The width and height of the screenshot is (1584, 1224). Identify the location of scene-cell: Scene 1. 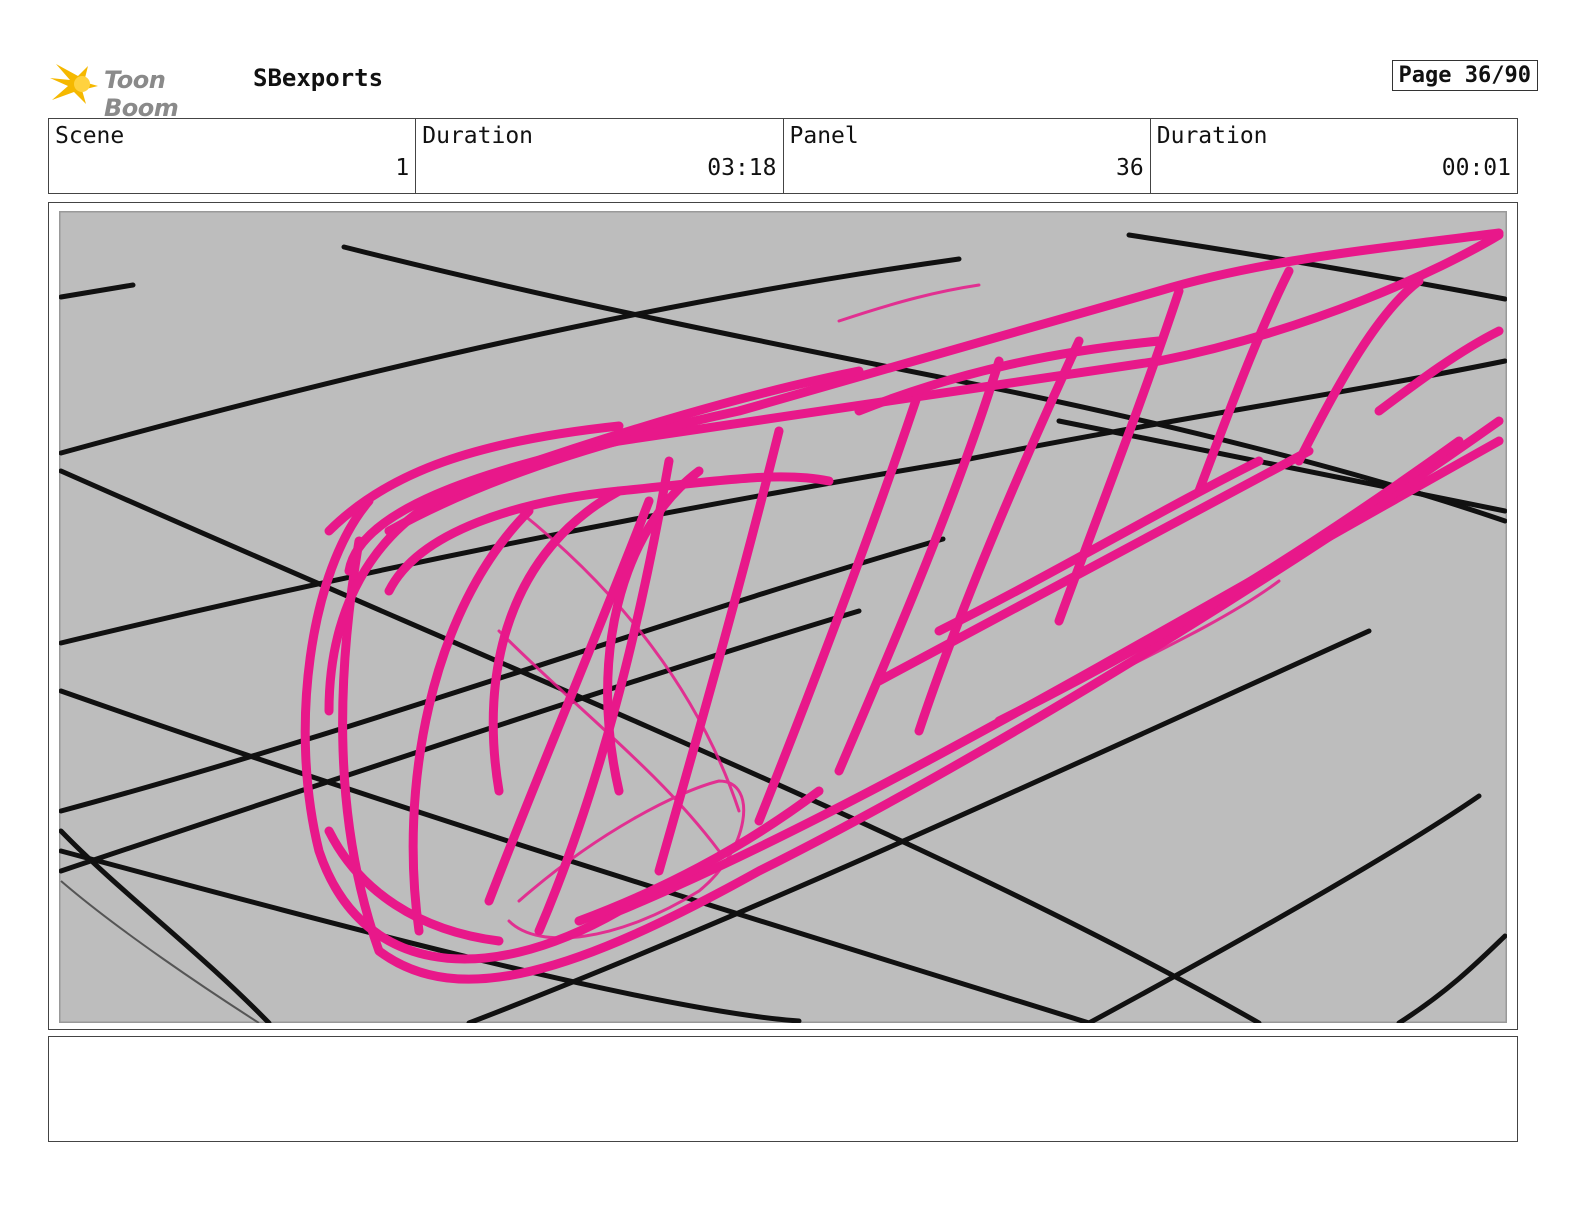
(233, 156).